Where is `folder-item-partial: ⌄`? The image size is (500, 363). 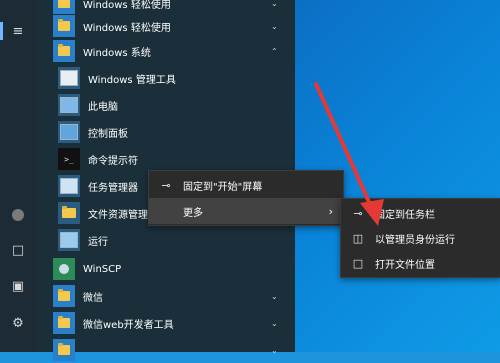 folder-item-partial: ⌄ is located at coordinates (165, 350).